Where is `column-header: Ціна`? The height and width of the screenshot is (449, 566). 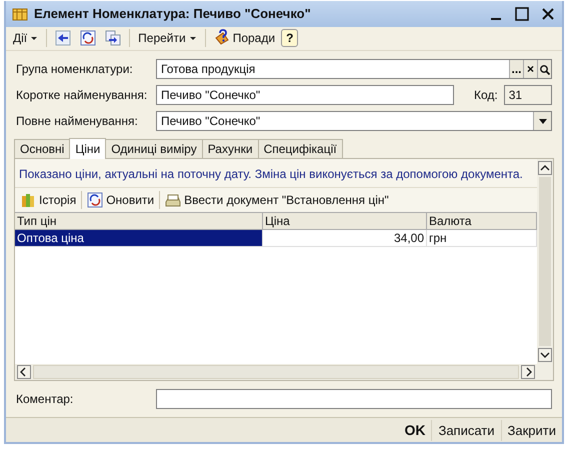 column-header: Ціна is located at coordinates (345, 221).